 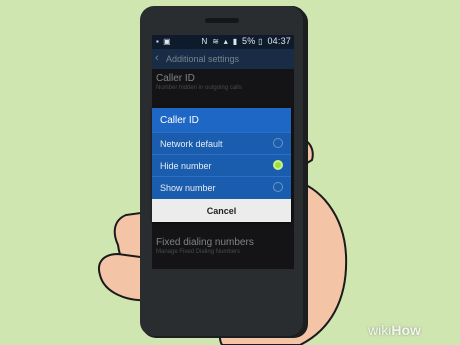 I want to click on logo-suffix: How, so click(x=406, y=330).